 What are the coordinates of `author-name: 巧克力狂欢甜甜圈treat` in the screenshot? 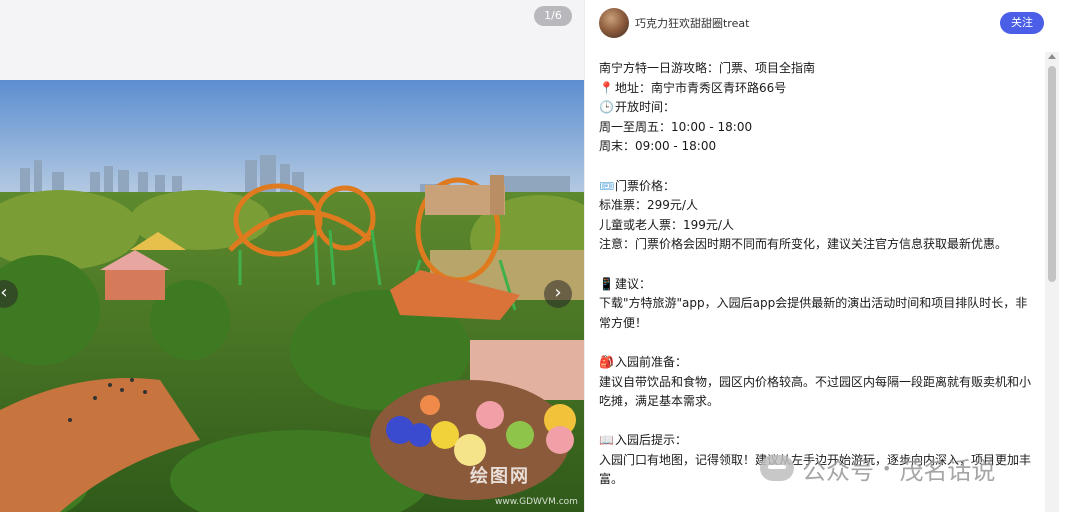 It's located at (692, 23).